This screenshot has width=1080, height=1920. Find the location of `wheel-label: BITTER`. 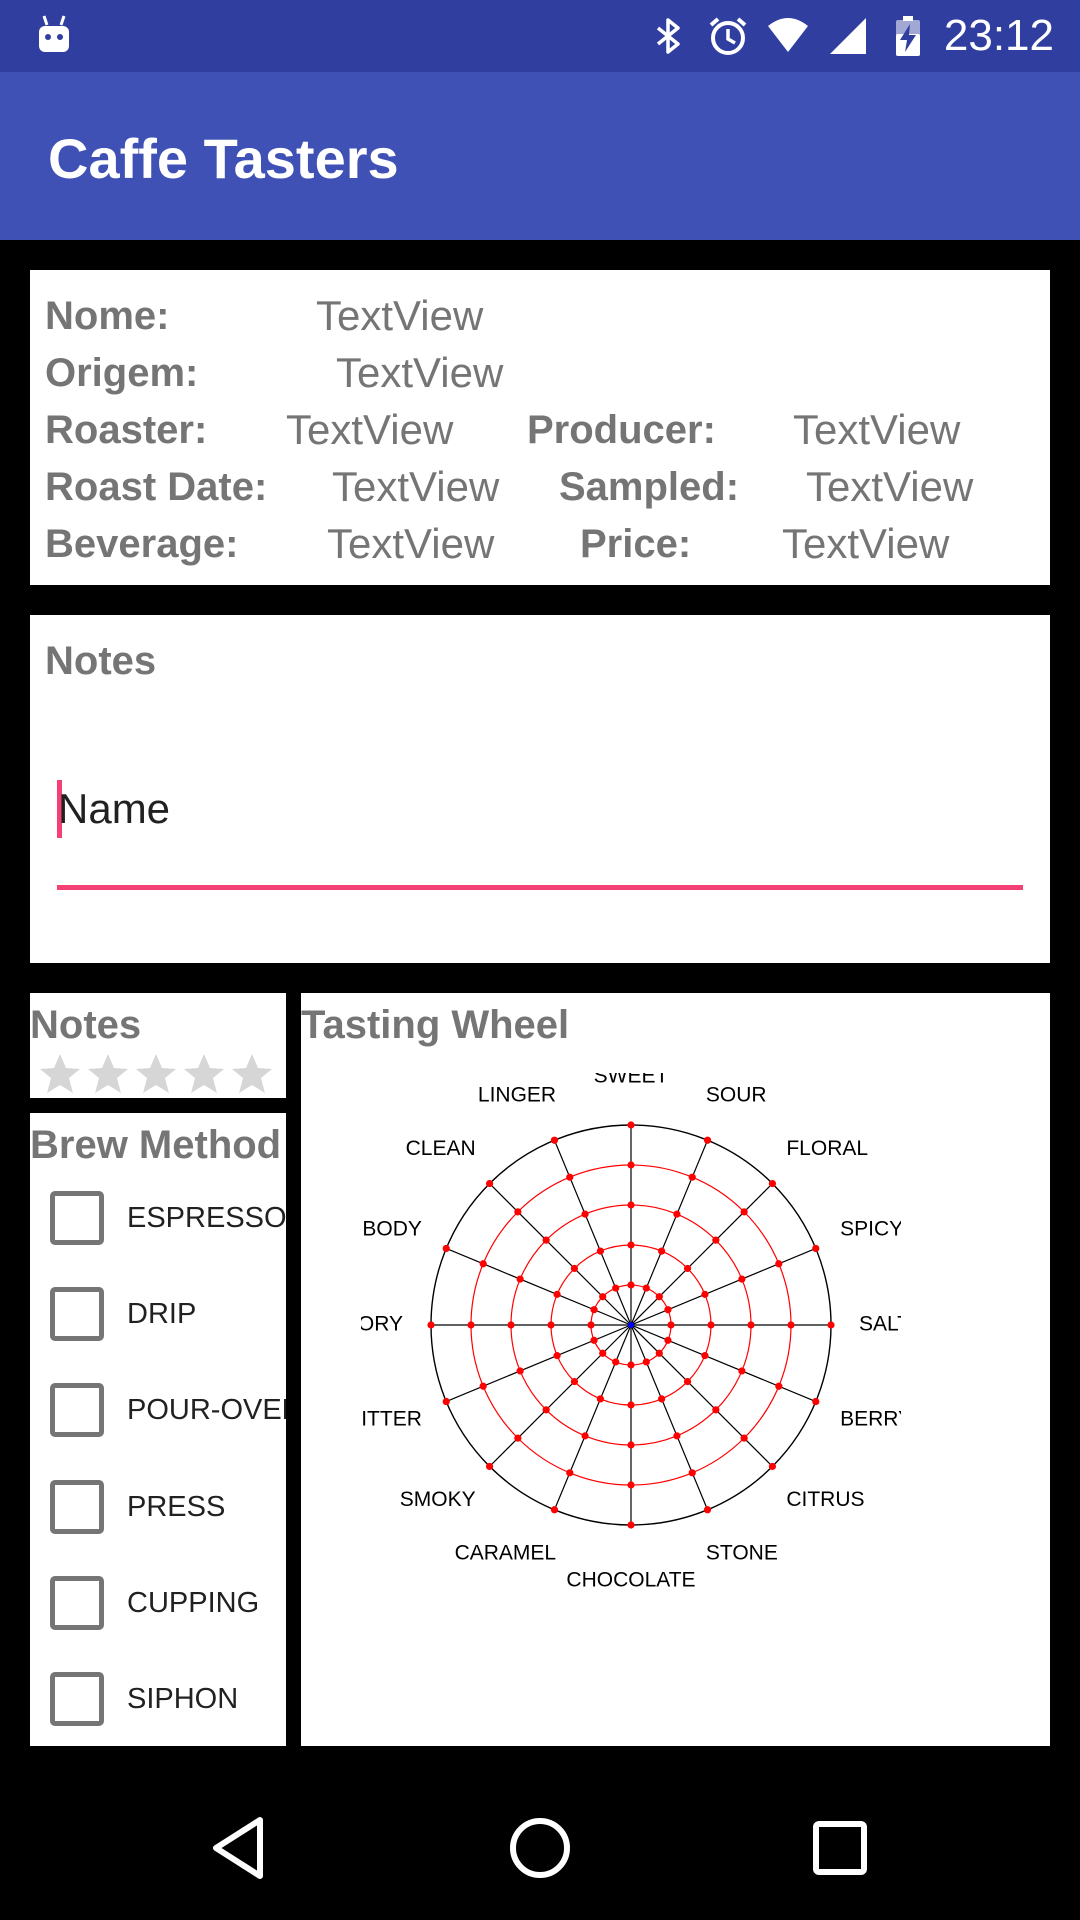

wheel-label: BITTER is located at coordinates (391, 1418).